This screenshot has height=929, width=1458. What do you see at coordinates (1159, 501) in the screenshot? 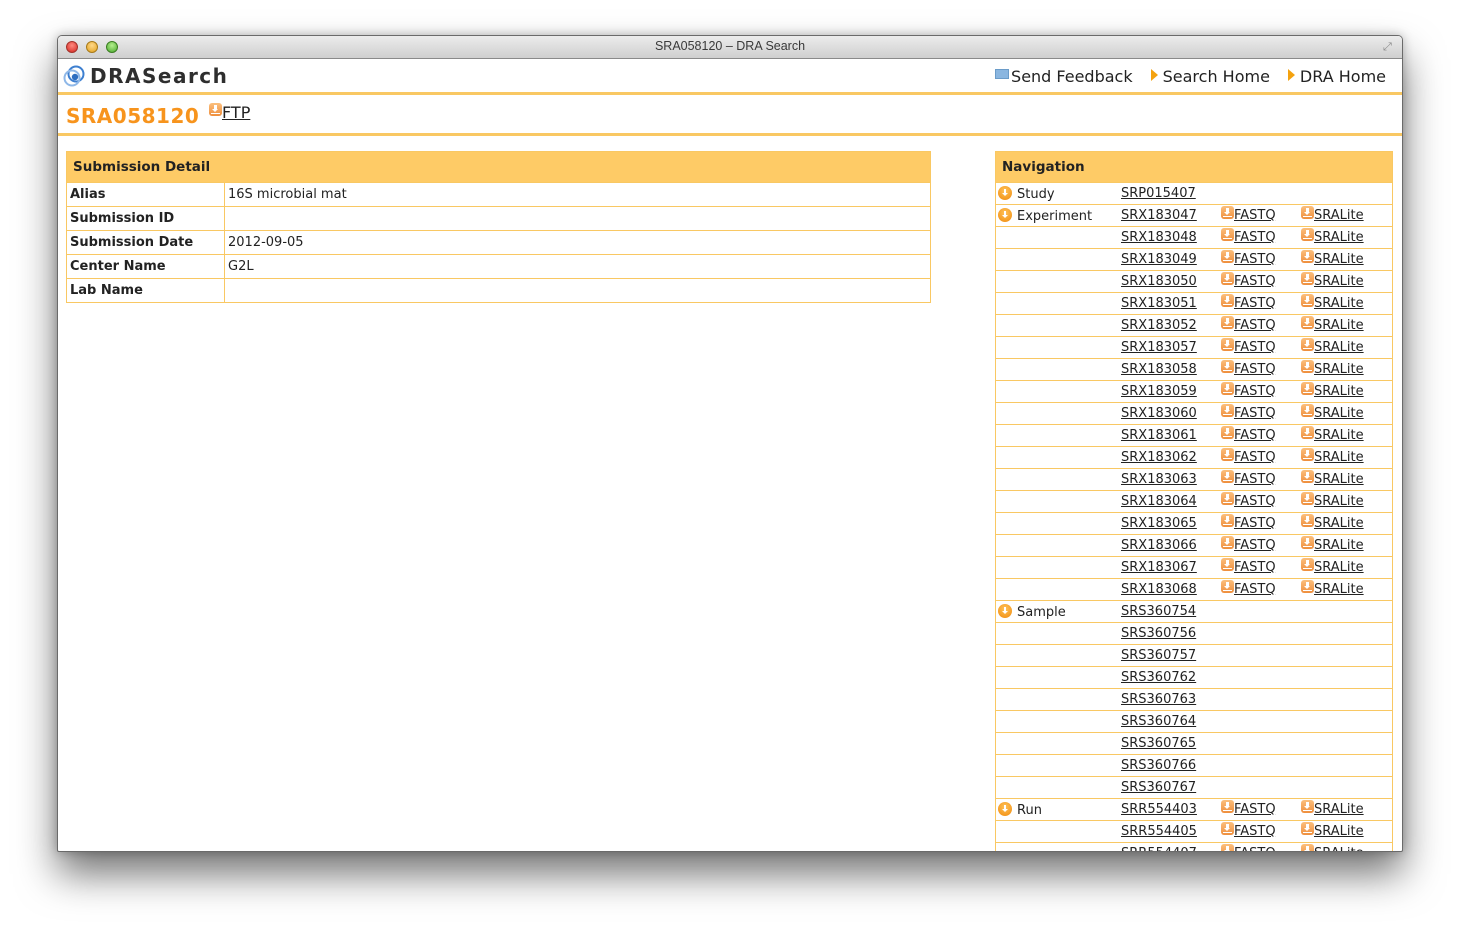
I see `accession-link: SRX183064` at bounding box center [1159, 501].